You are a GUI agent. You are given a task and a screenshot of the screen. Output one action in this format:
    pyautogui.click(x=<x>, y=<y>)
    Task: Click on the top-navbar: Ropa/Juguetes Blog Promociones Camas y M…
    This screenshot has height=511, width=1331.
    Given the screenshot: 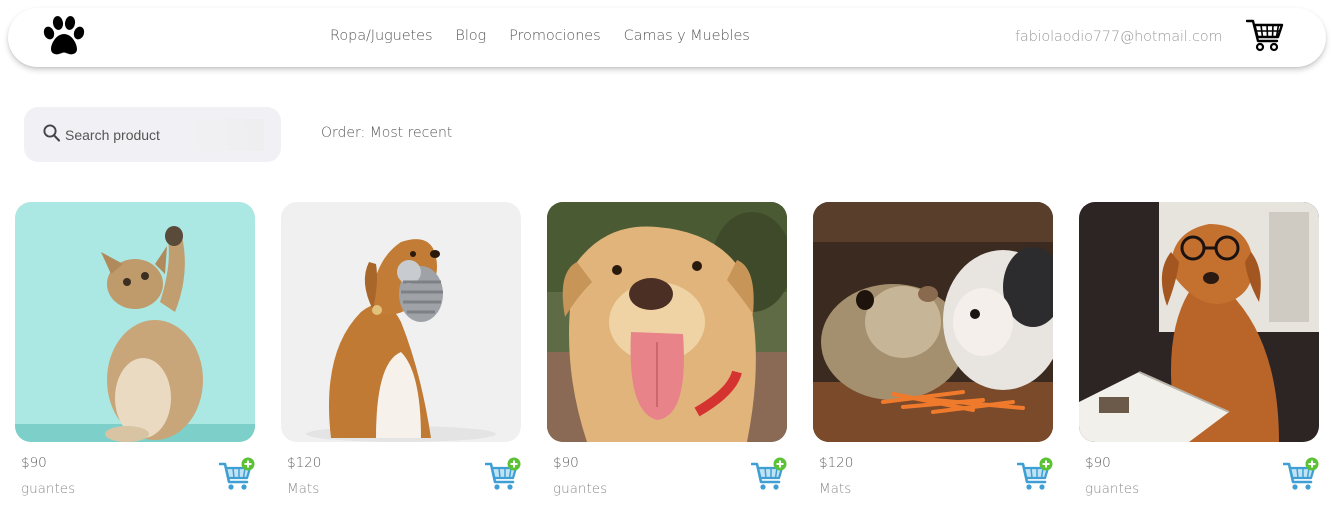 What is the action you would take?
    pyautogui.click(x=667, y=37)
    